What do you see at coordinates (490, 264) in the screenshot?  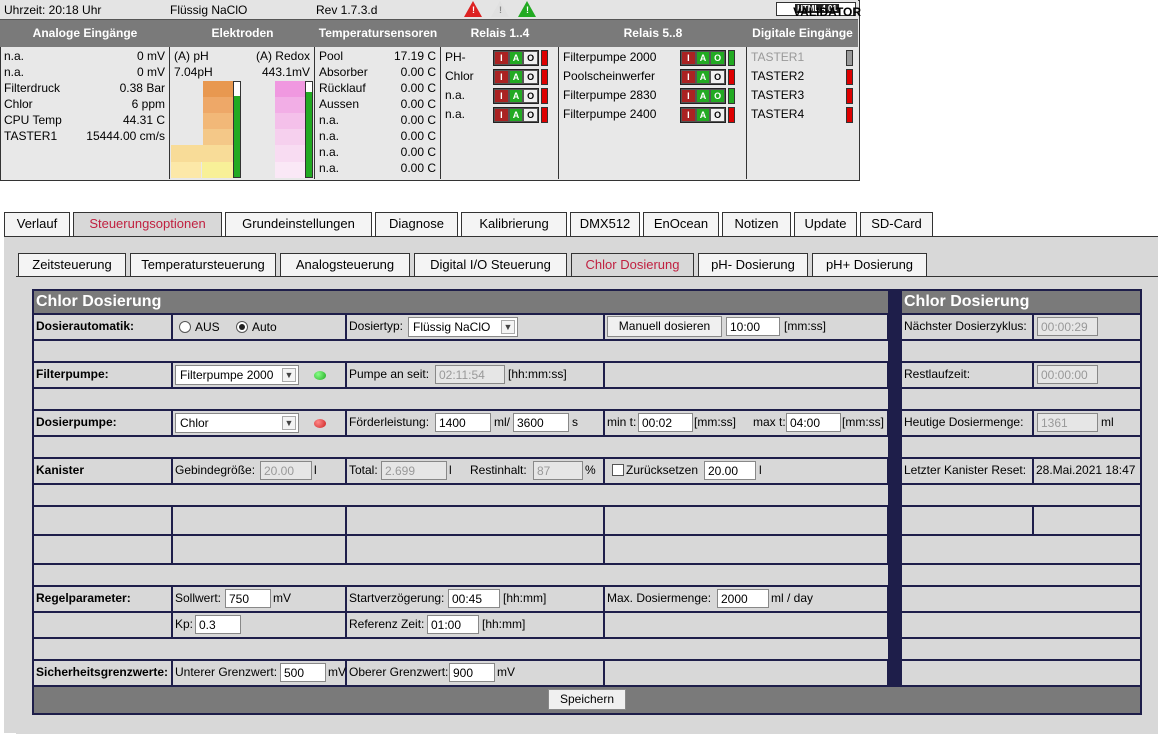 I see `subtab-digital-i-o-steuerung: Digital I/O Steuerung` at bounding box center [490, 264].